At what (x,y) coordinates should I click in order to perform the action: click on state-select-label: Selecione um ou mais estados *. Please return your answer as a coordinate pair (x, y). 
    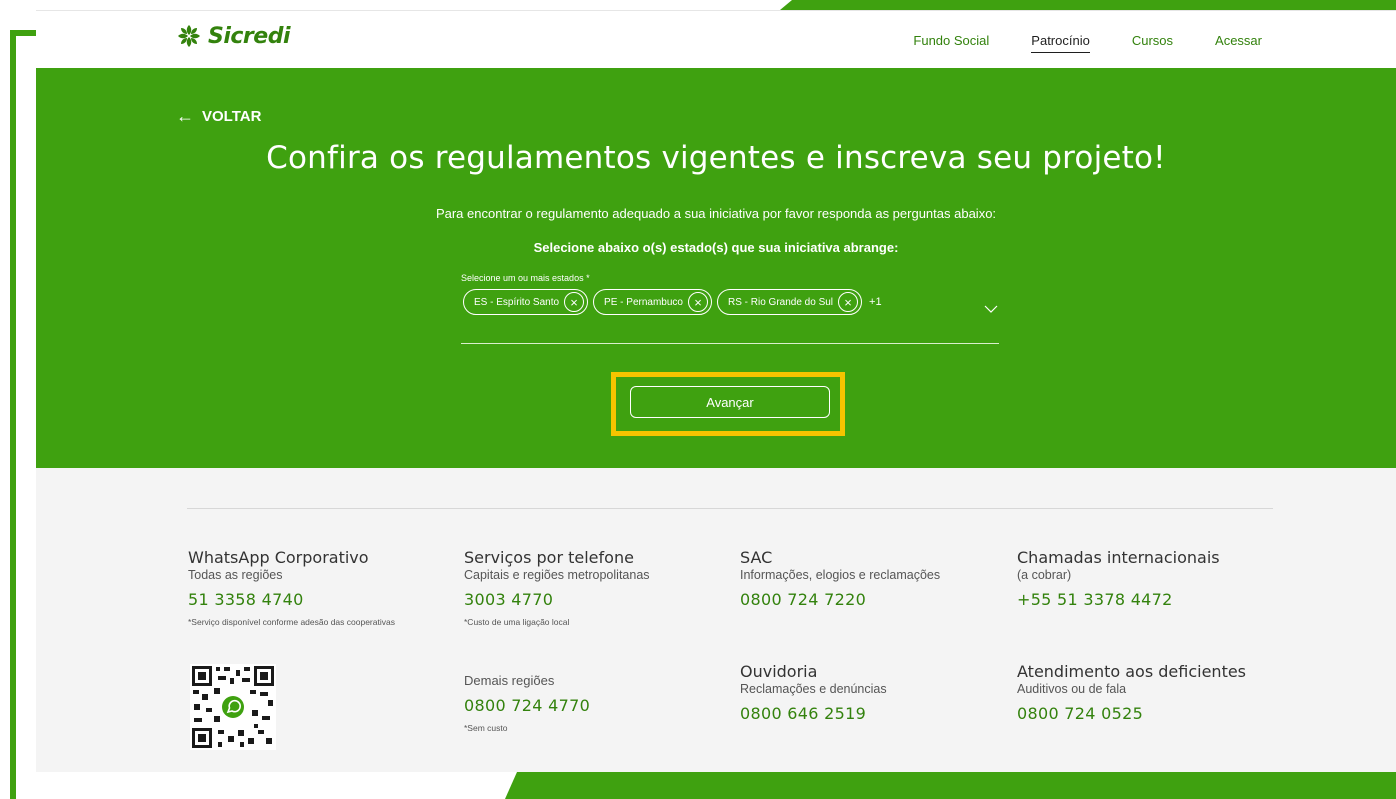
    Looking at the image, I should click on (525, 278).